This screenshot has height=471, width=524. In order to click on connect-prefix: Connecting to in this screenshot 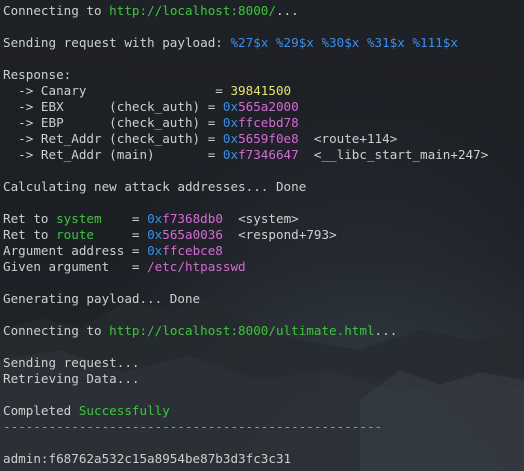, I will do `click(56, 10)`.